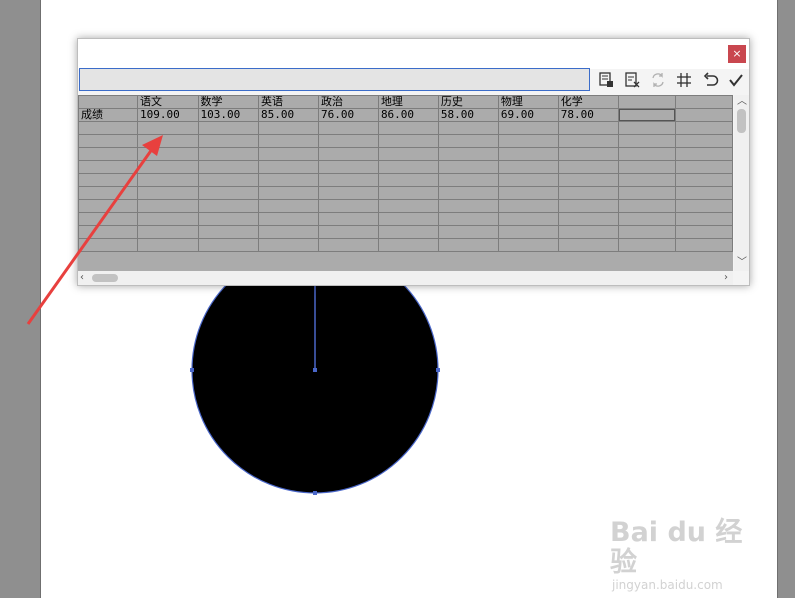 Image resolution: width=795 pixels, height=598 pixels. I want to click on column-header-cell: 地理, so click(408, 102).